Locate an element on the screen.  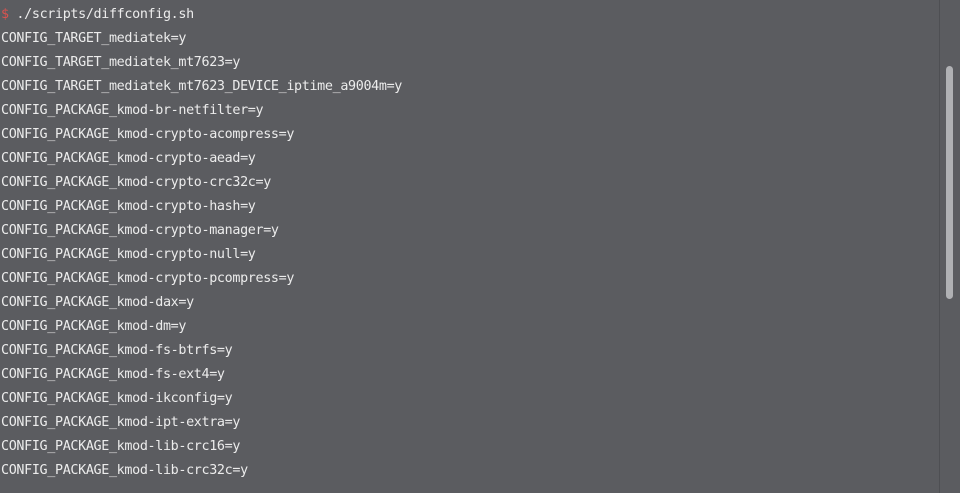
output-line: CONFIG_PACKAGE_kmod-crypto-aead=y is located at coordinates (128, 158).